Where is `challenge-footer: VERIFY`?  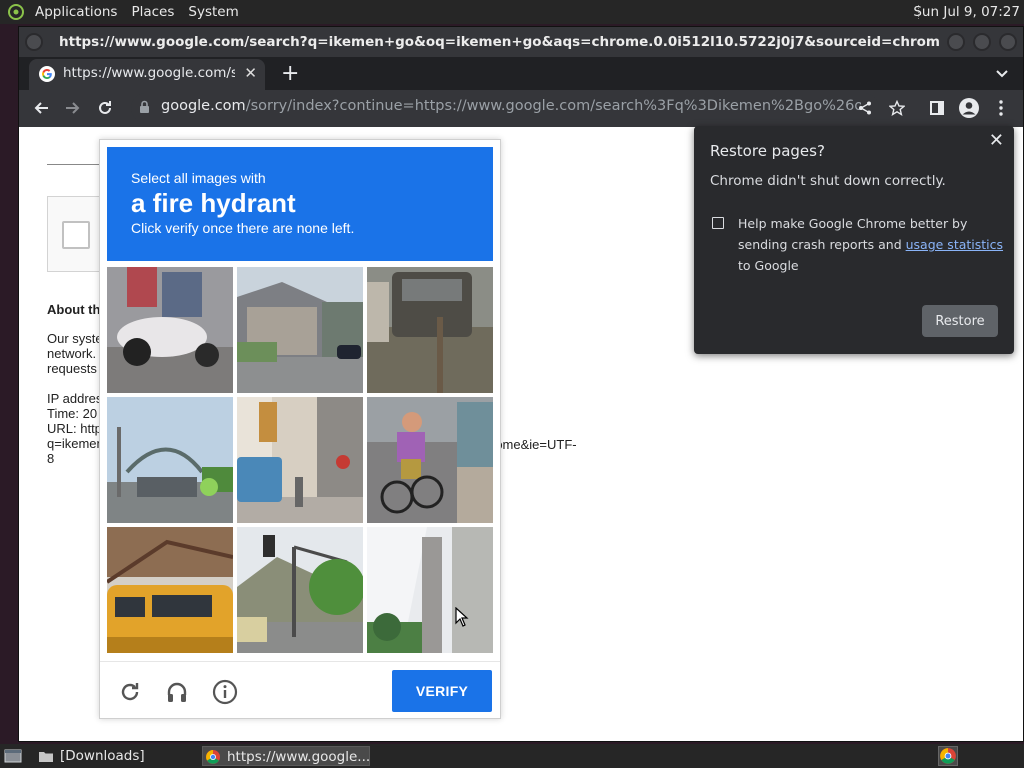 challenge-footer: VERIFY is located at coordinates (300, 690).